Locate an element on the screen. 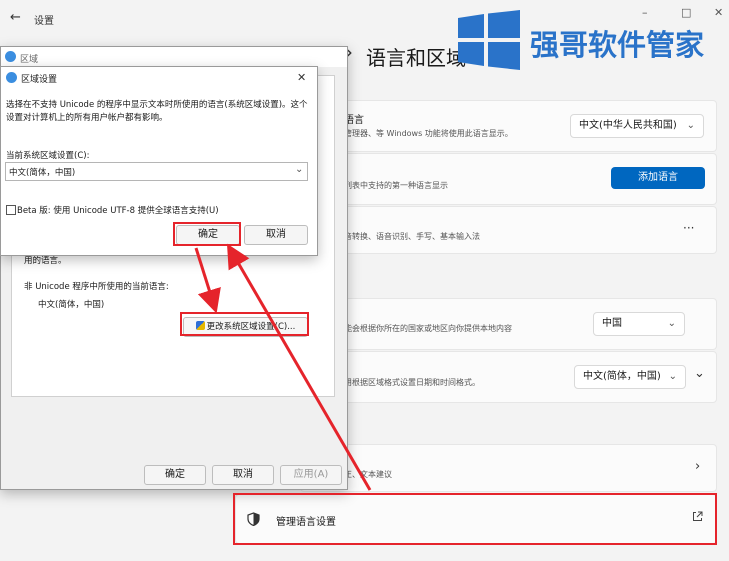 This screenshot has height=561, width=729. annotation-arrows is located at coordinates (283, 367).